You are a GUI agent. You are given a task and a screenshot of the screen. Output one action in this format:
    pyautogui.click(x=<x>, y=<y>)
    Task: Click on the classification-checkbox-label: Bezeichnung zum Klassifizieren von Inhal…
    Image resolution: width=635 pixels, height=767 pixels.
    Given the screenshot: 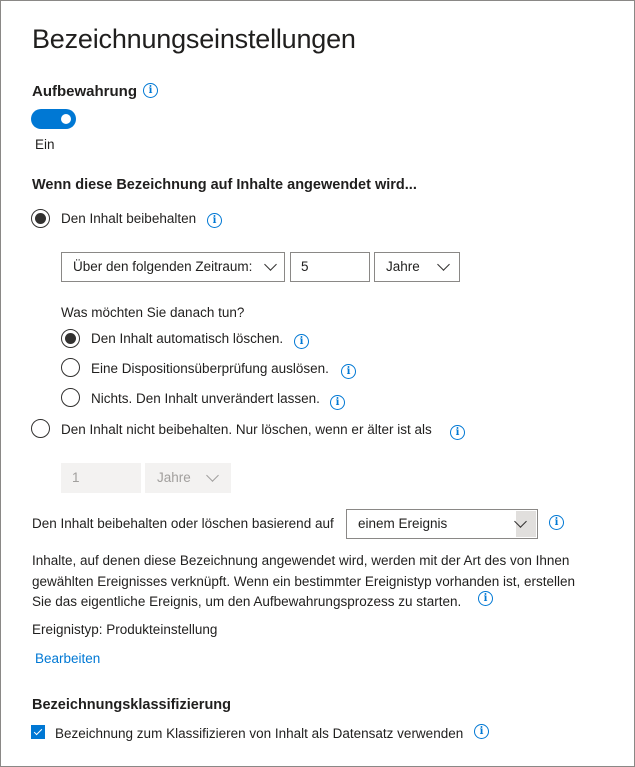 What is the action you would take?
    pyautogui.click(x=259, y=733)
    